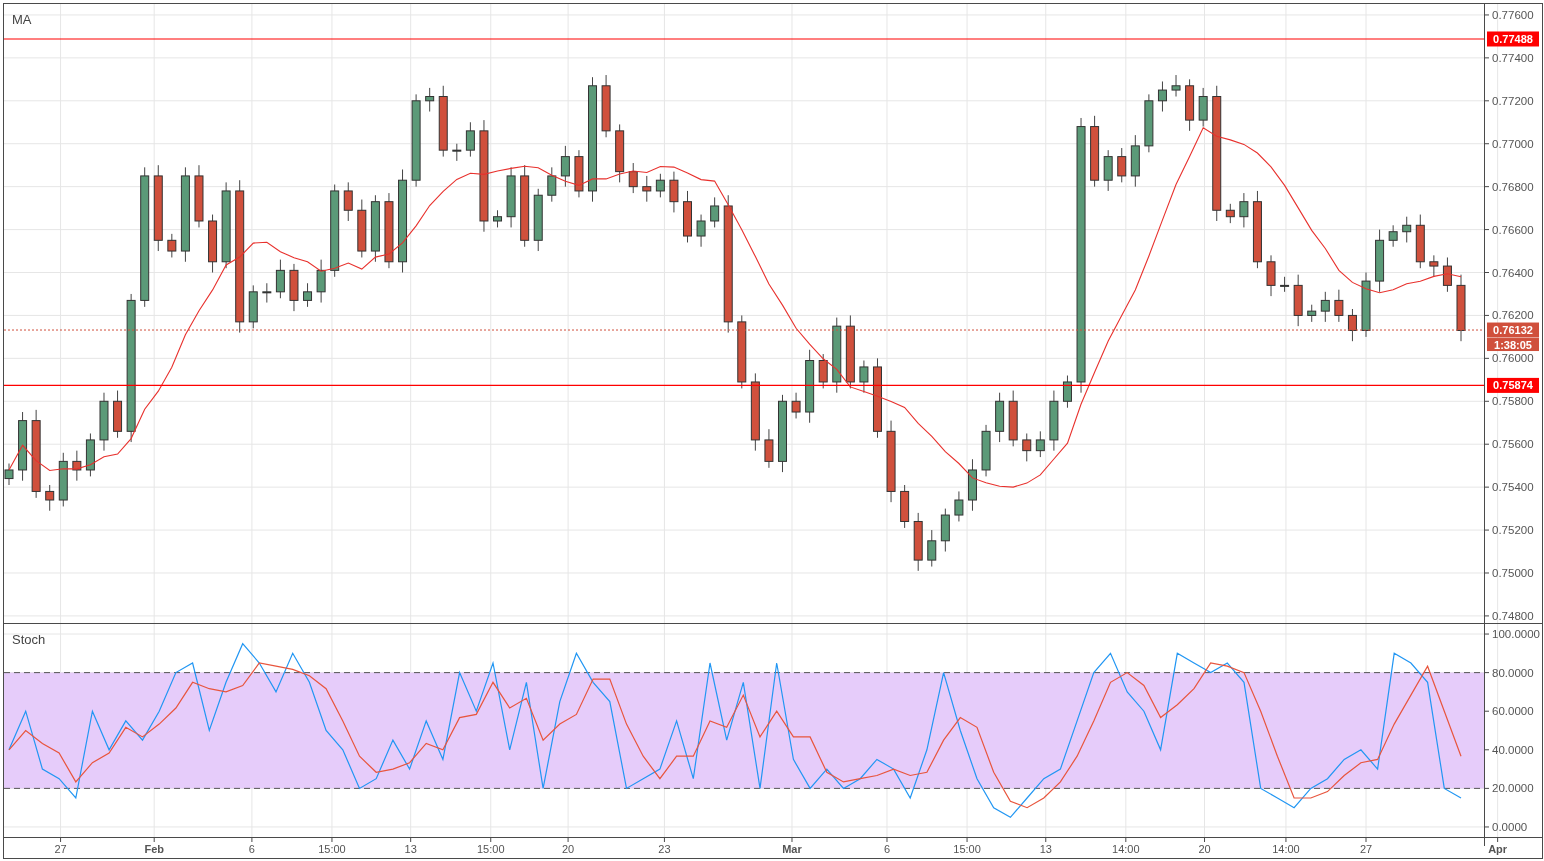 The height and width of the screenshot is (861, 1544). Describe the element at coordinates (1126, 849) in the screenshot. I see `axis-label: 14:00` at that location.